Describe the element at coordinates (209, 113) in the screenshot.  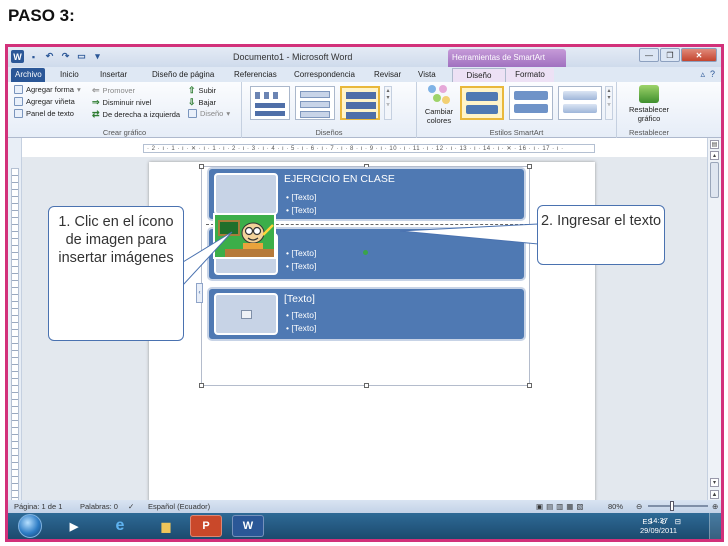
I see `diseno-layout-button: Diseño ▾` at that location.